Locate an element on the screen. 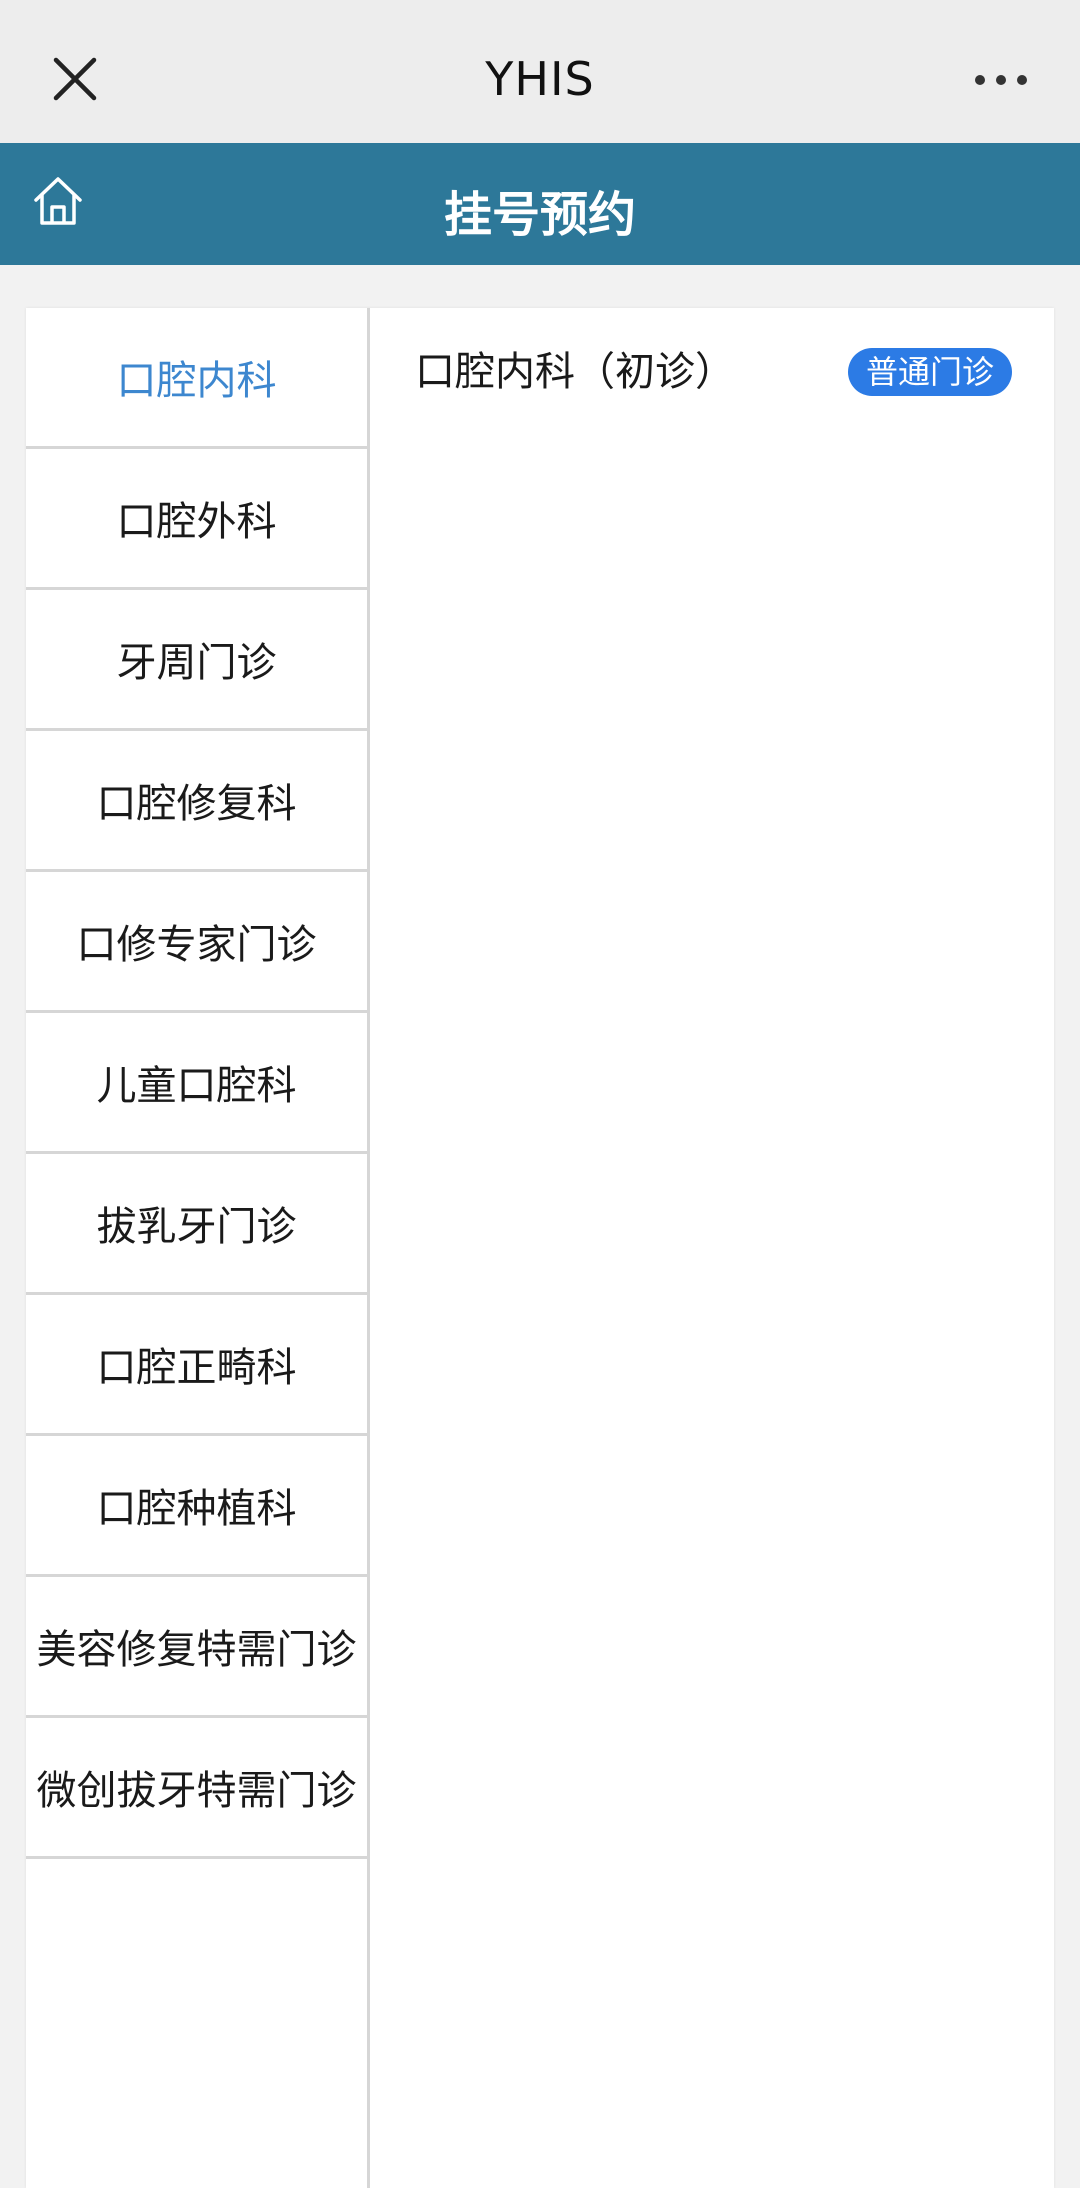 The image size is (1080, 2188). sidebar-item-periodontics: 牙周门诊 is located at coordinates (196, 660).